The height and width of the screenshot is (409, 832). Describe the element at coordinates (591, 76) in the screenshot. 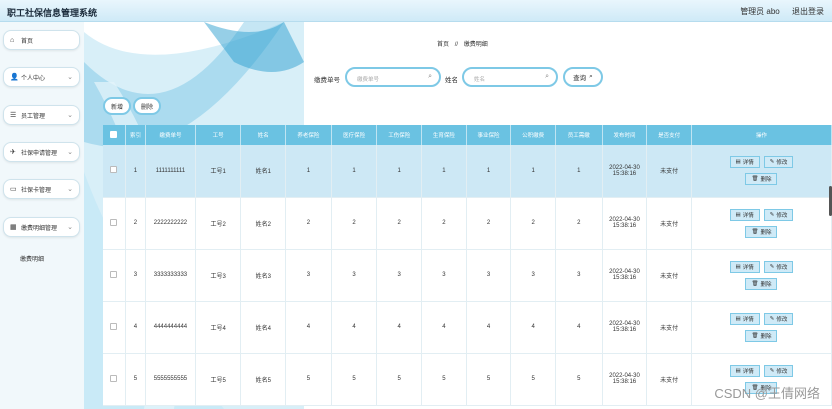

I see `search-icon: ⌕` at that location.